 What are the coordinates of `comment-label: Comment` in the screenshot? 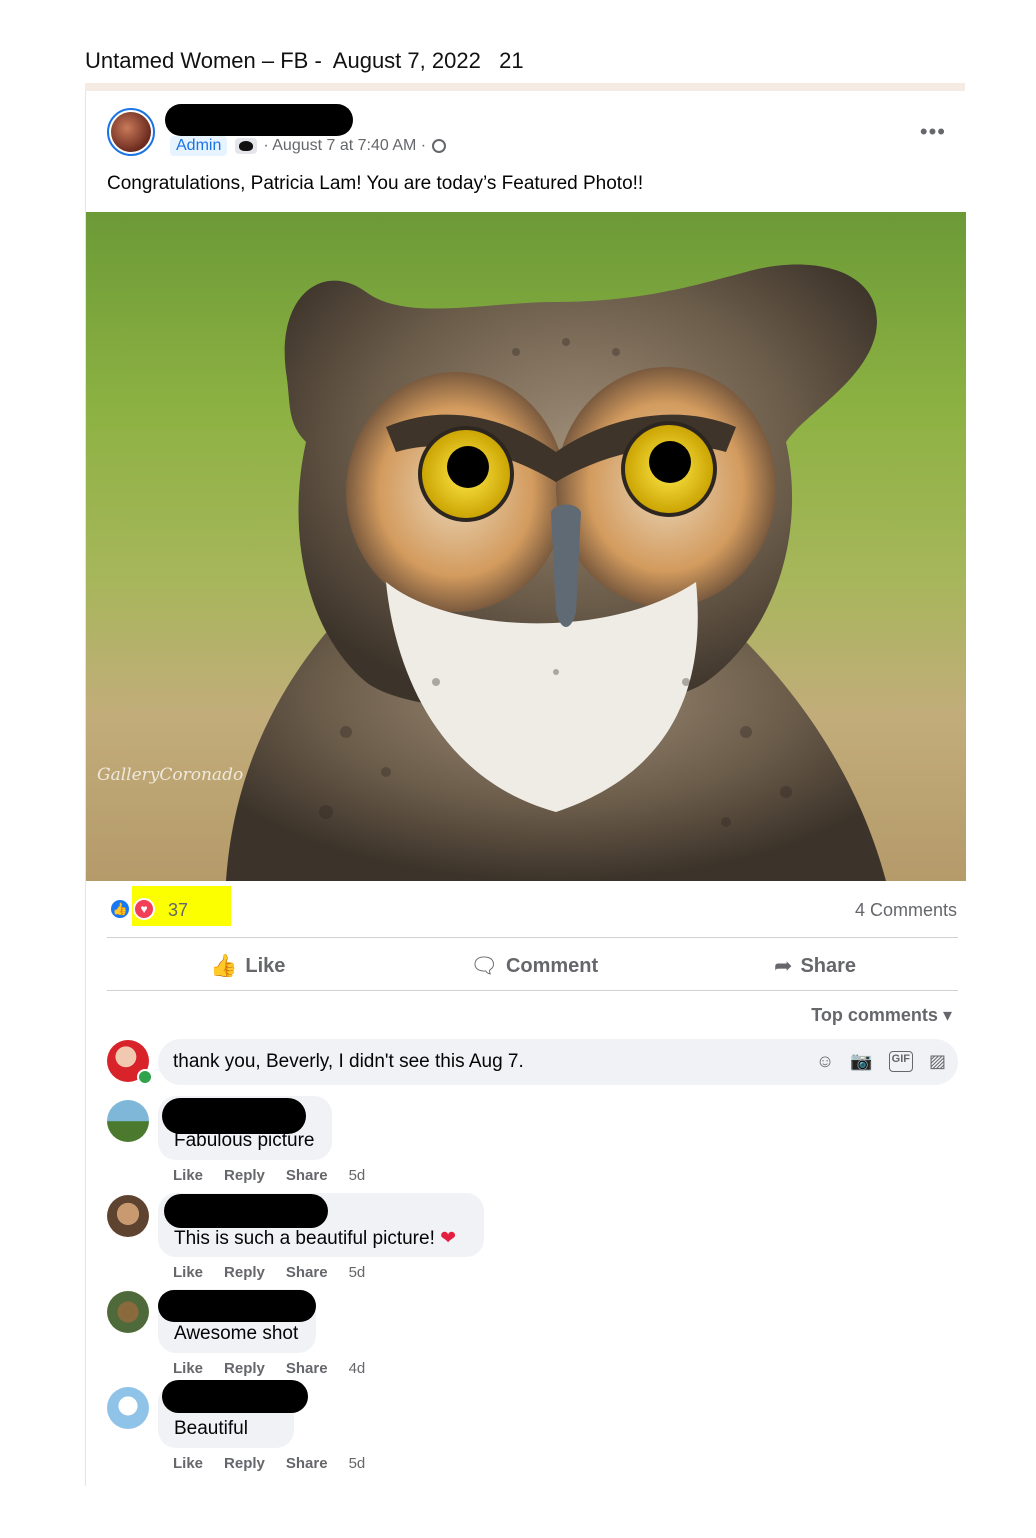 It's located at (552, 965).